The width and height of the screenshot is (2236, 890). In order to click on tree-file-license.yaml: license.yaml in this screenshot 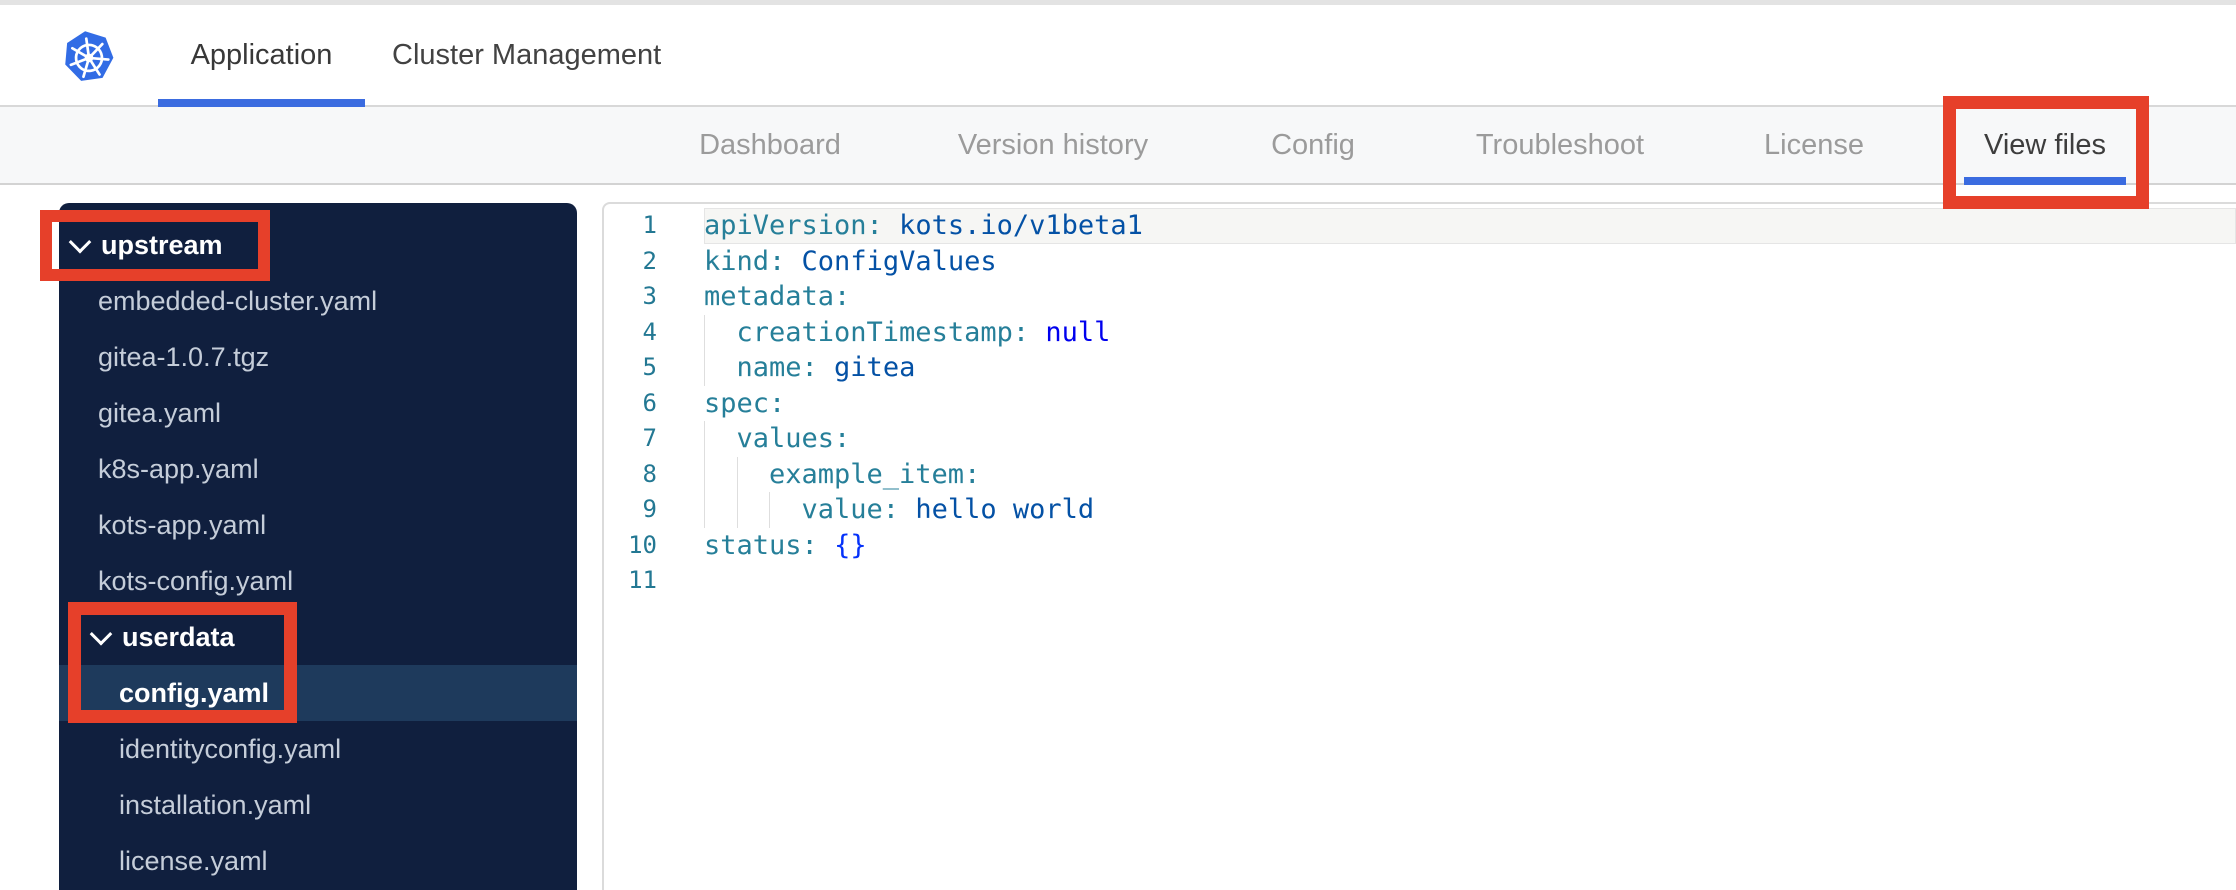, I will do `click(318, 861)`.